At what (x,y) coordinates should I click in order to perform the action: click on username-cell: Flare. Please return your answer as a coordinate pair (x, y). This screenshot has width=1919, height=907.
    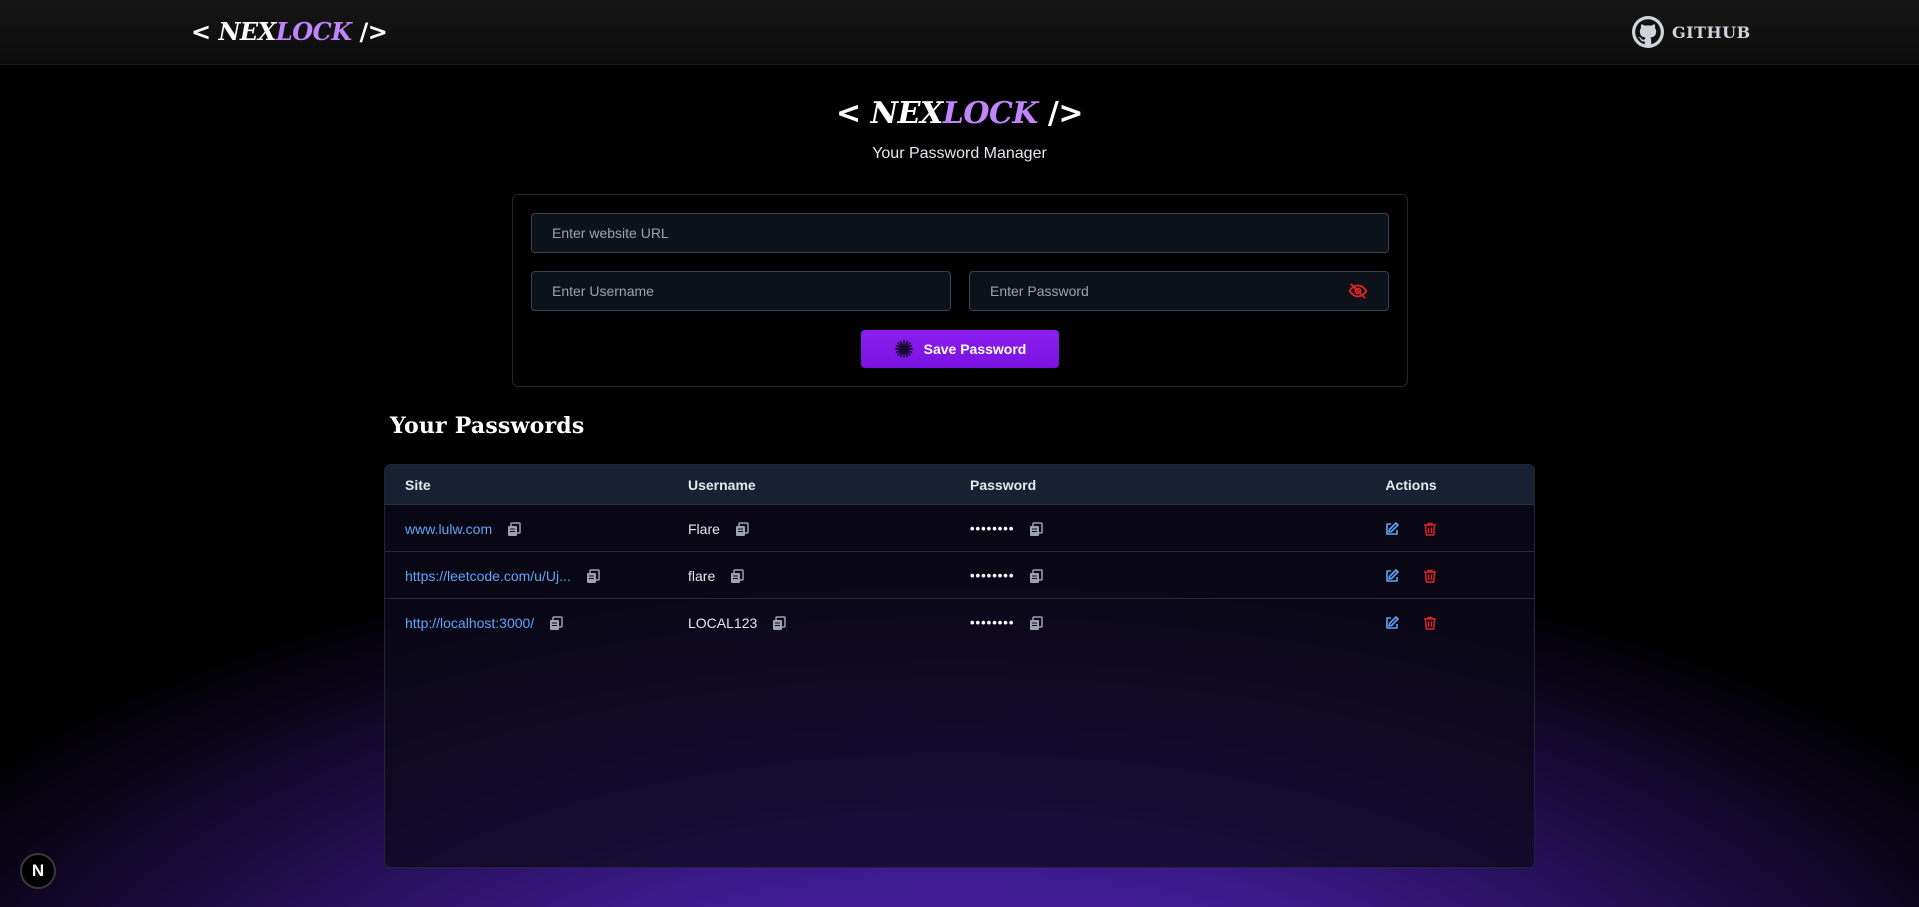
    Looking at the image, I should click on (719, 528).